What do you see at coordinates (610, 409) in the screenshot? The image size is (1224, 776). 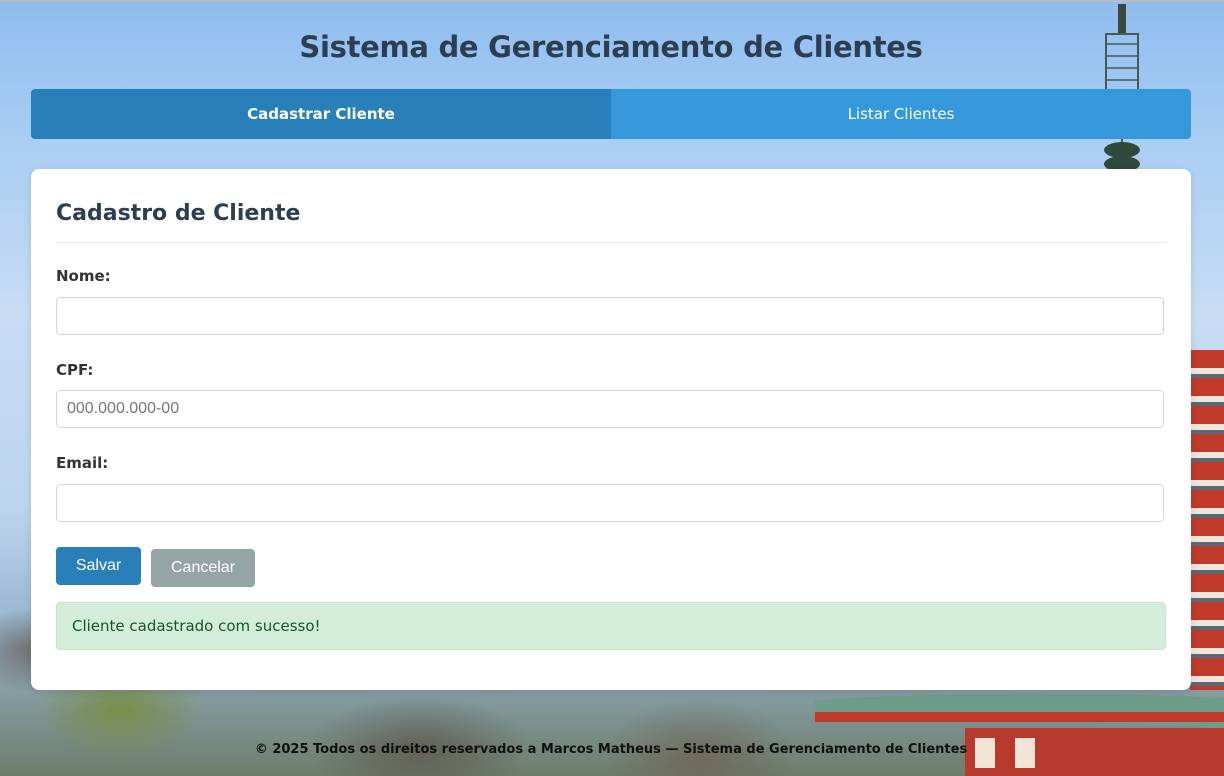 I see `cpf-input` at bounding box center [610, 409].